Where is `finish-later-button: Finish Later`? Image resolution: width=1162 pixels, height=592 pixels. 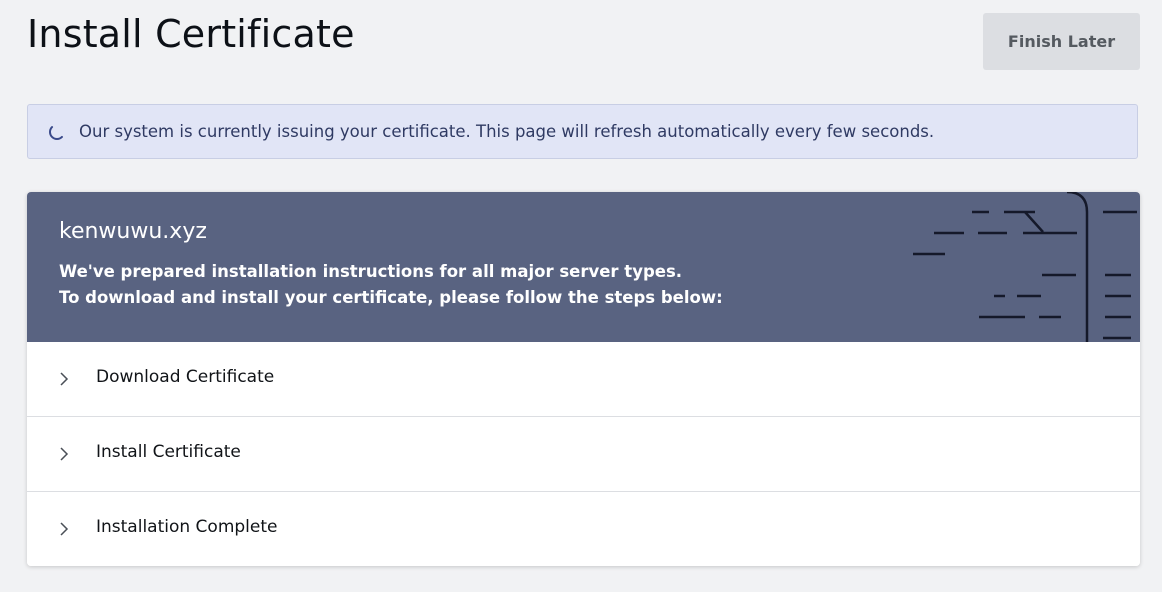 finish-later-button: Finish Later is located at coordinates (1061, 41).